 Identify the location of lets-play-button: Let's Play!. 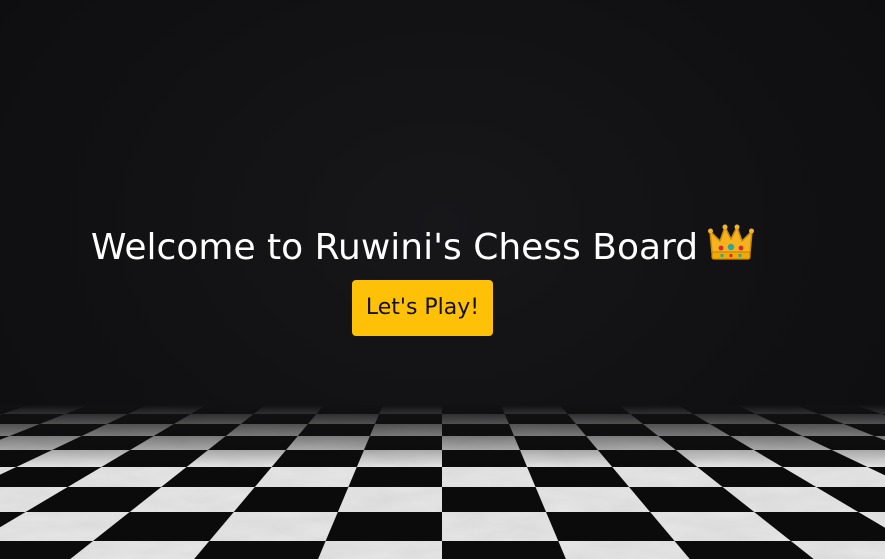
(422, 308).